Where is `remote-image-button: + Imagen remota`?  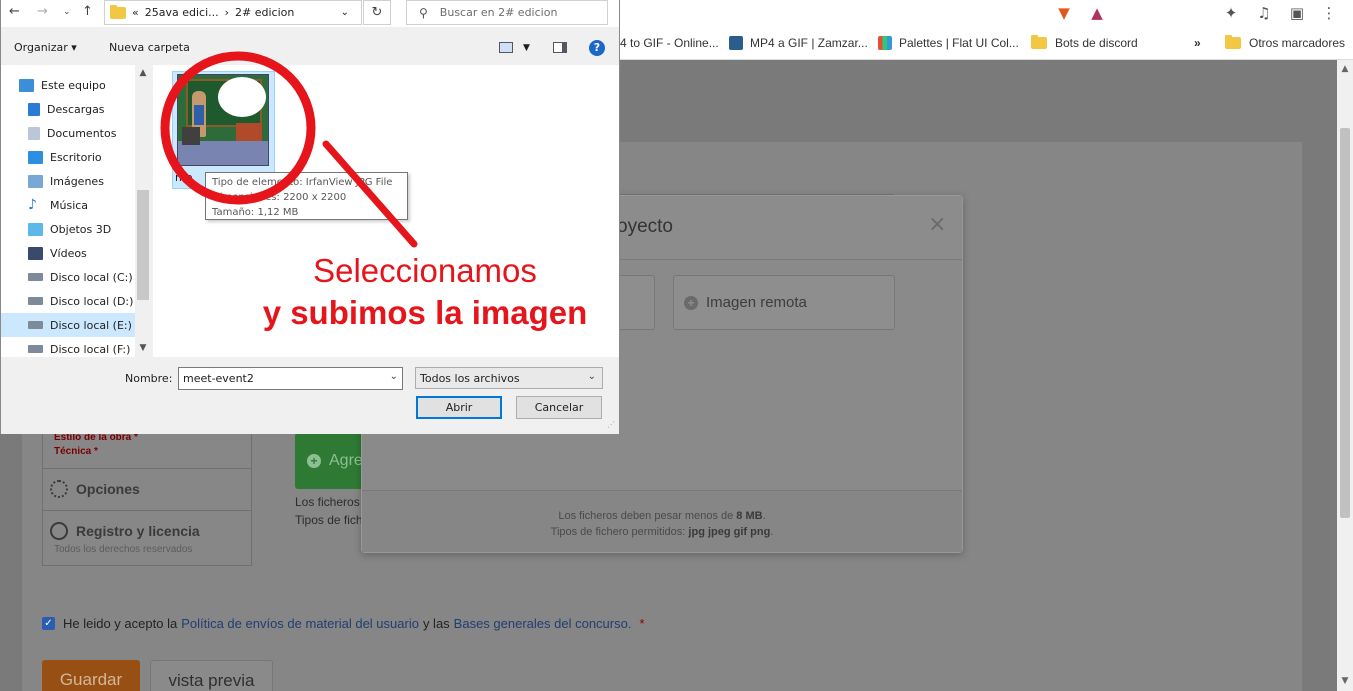
remote-image-button: + Imagen remota is located at coordinates (784, 302).